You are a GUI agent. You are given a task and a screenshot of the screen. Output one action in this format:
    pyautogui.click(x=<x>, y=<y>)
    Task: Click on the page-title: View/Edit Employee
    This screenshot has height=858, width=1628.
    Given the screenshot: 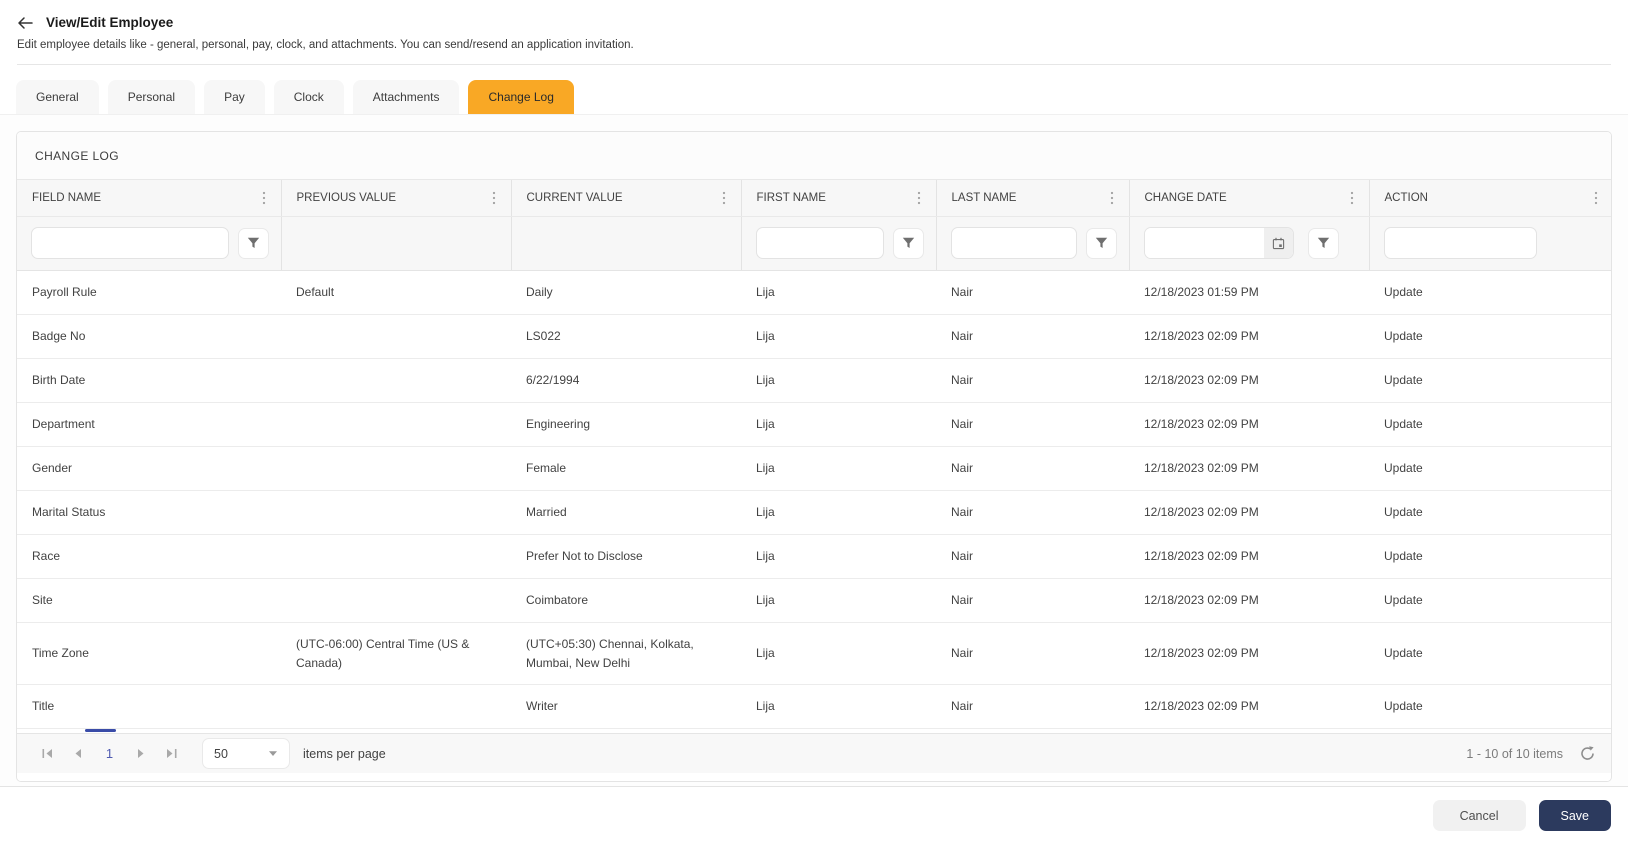 What is the action you would take?
    pyautogui.click(x=110, y=22)
    